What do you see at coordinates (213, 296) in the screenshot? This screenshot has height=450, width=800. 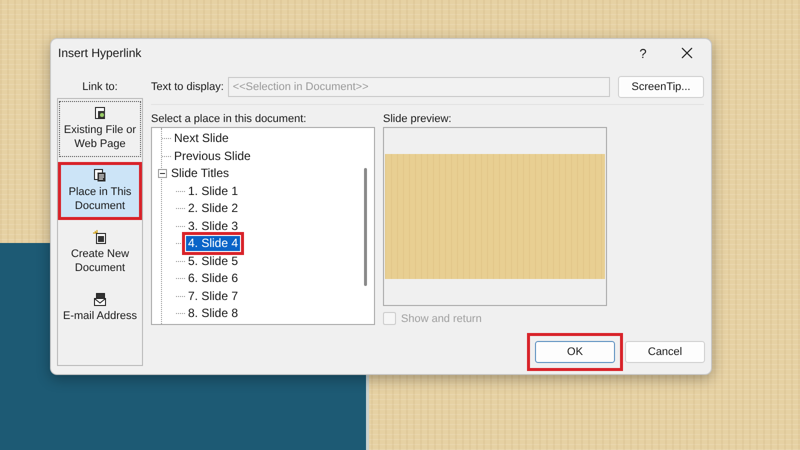 I see `tree-item: 7. Slide 7` at bounding box center [213, 296].